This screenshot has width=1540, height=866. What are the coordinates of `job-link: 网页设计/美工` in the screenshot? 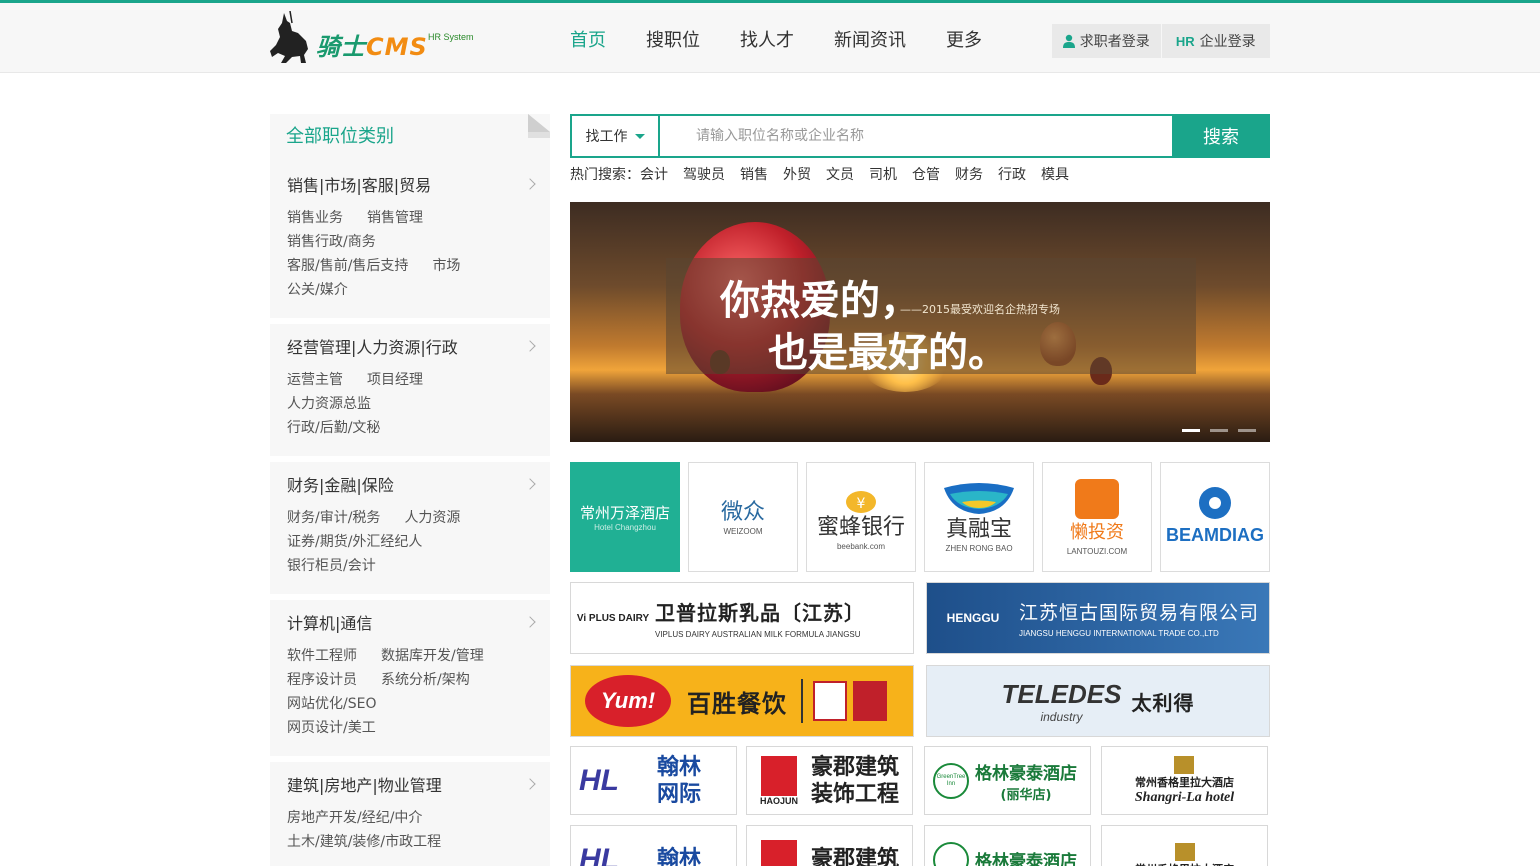 It's located at (331, 728).